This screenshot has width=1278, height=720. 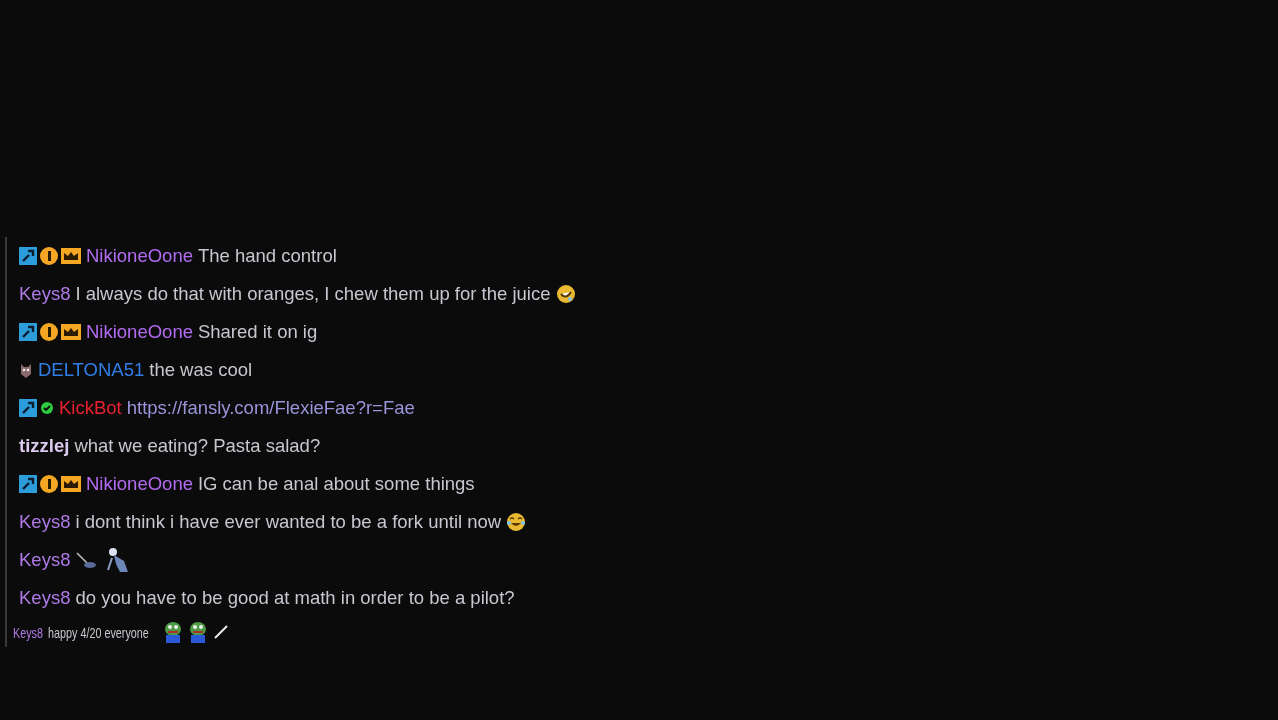 I want to click on wand-emote-icon, so click(x=220, y=632).